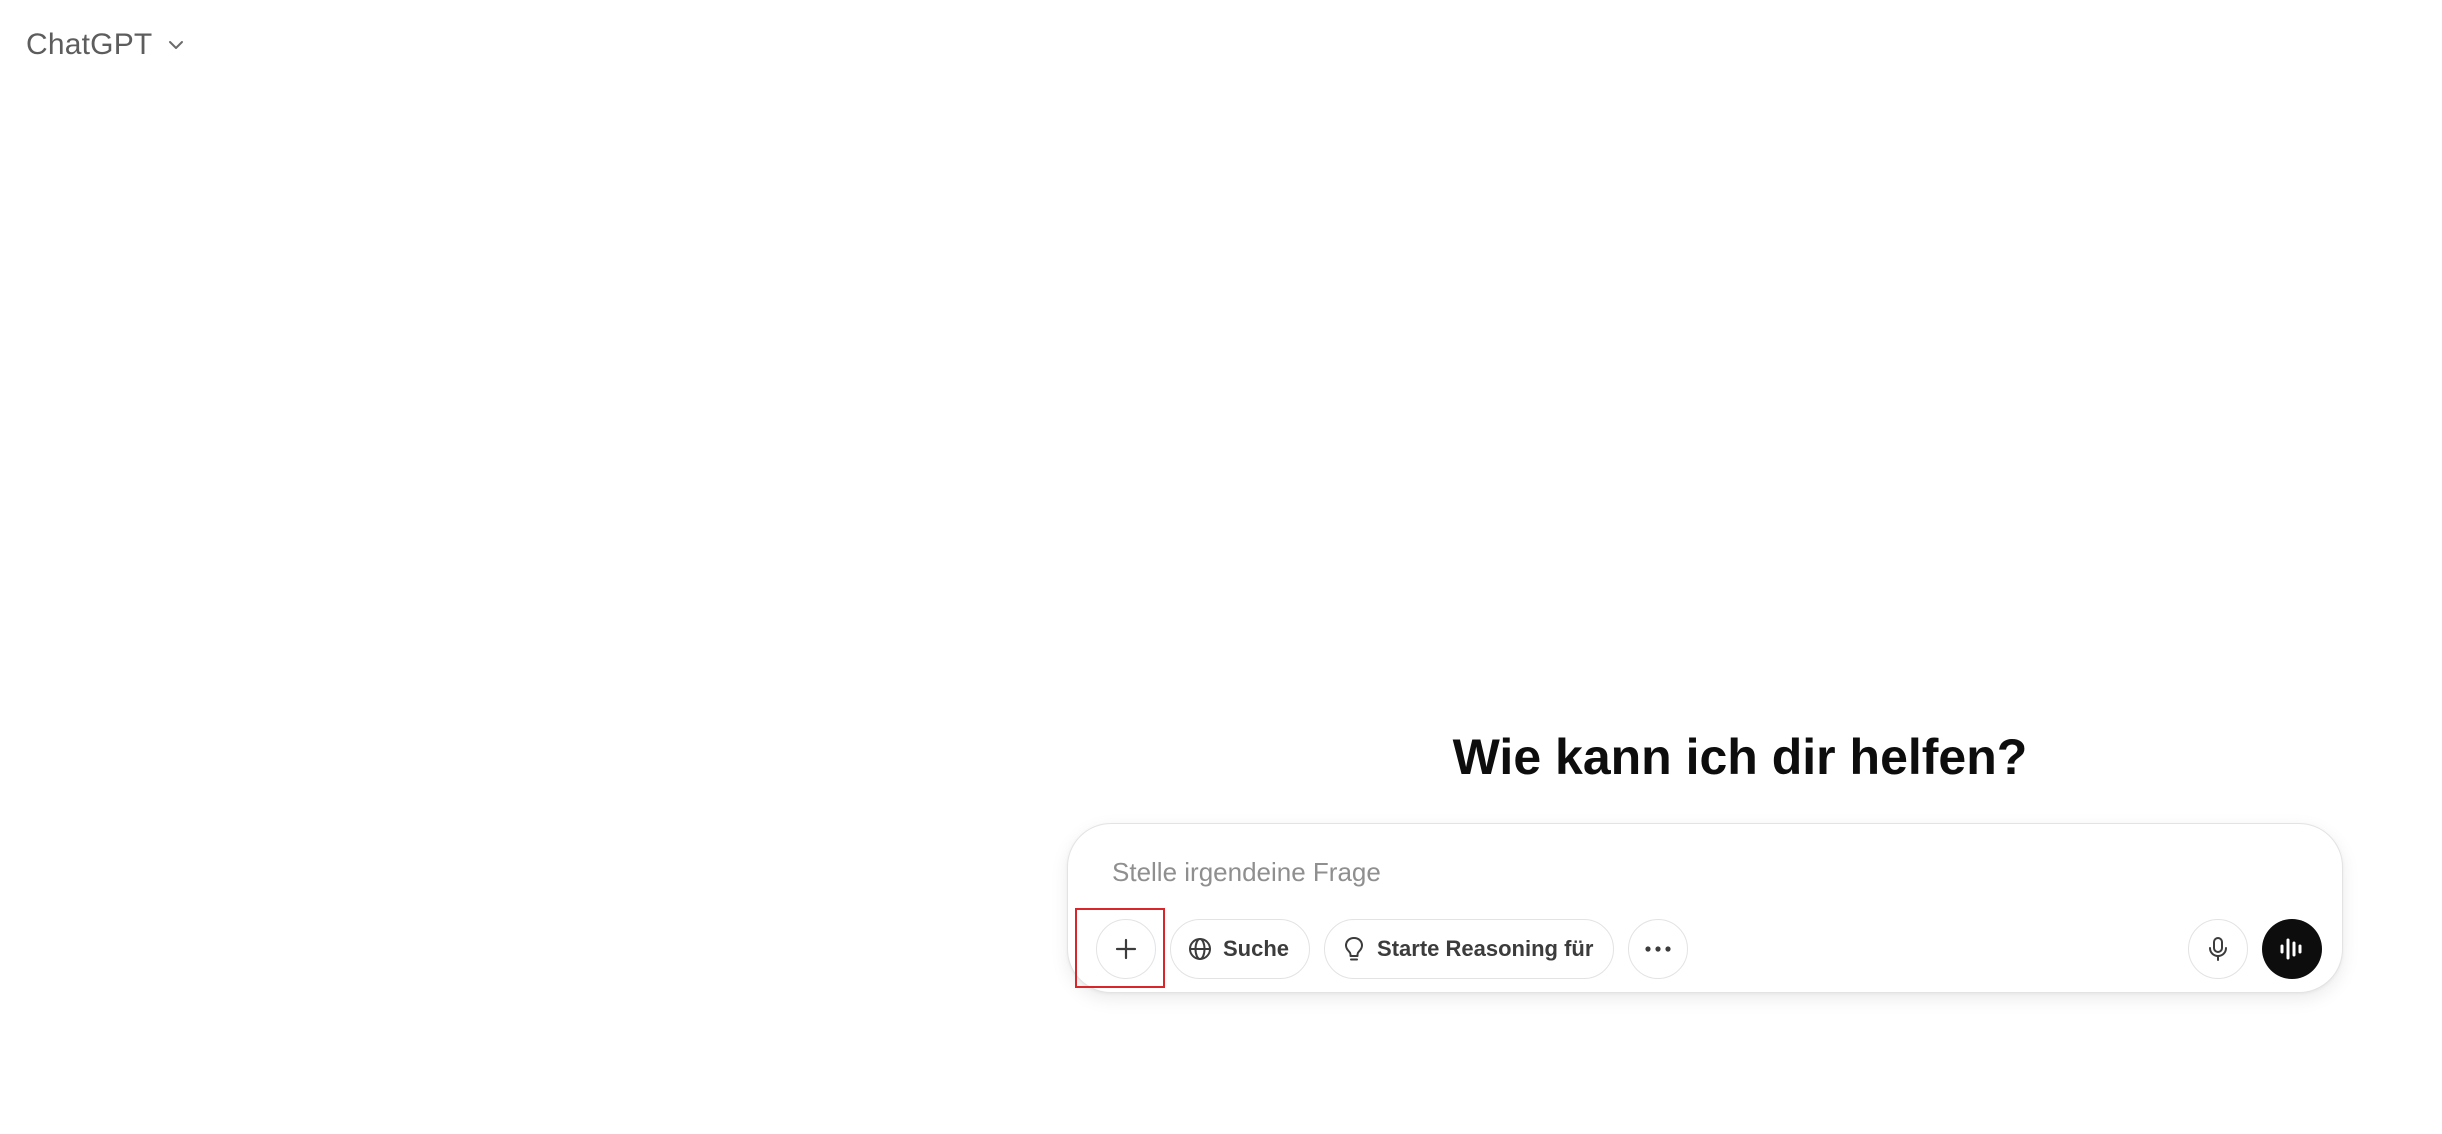  I want to click on model-name: ChatGPT, so click(89, 44).